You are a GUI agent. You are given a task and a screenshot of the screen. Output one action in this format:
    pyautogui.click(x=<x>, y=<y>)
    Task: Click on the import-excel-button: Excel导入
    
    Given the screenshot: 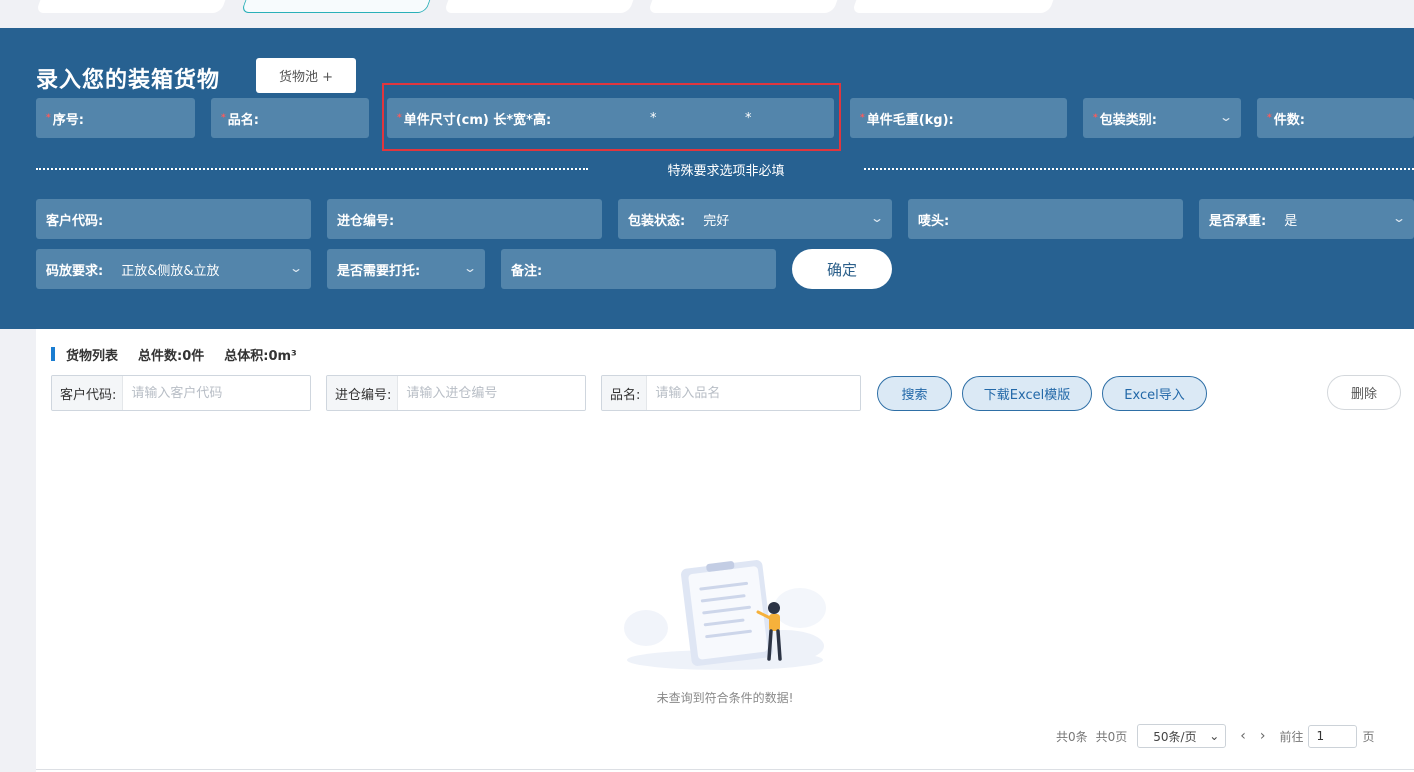 What is the action you would take?
    pyautogui.click(x=1154, y=393)
    